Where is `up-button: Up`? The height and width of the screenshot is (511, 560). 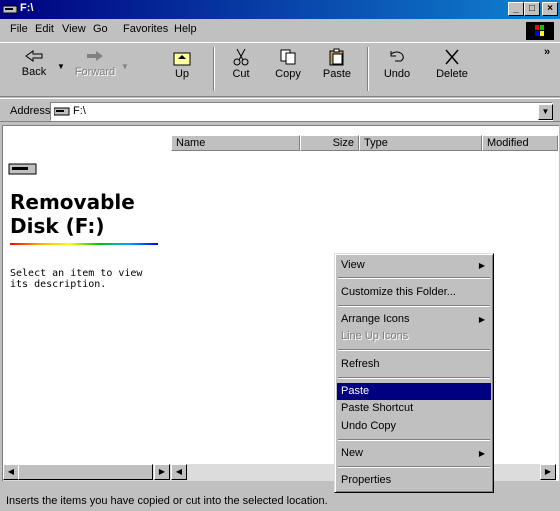 up-button: Up is located at coordinates (182, 69).